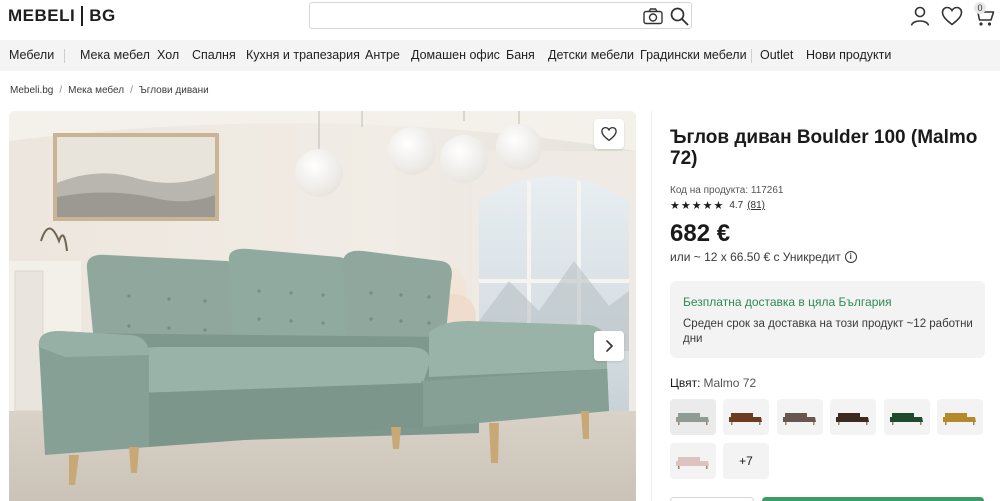 This screenshot has width=1000, height=501. Describe the element at coordinates (102, 15) in the screenshot. I see `logo-text-right: BG` at that location.